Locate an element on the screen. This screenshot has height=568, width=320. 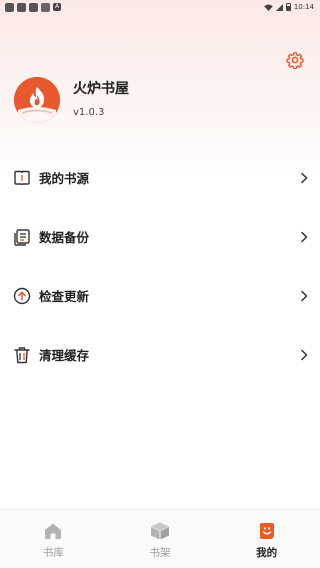
fire-logo-icon is located at coordinates (37, 100).